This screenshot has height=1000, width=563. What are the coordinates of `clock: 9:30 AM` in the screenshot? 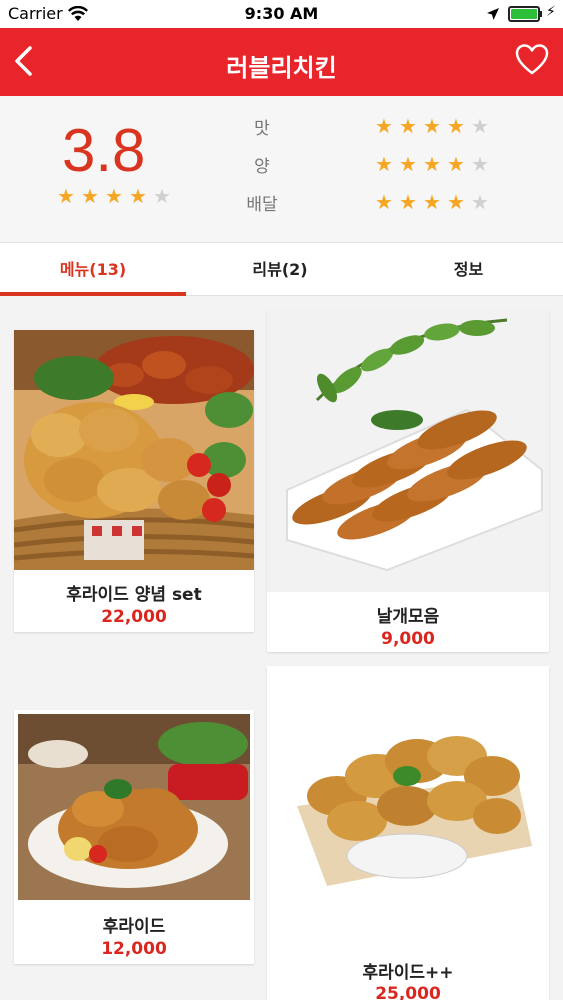 It's located at (281, 13).